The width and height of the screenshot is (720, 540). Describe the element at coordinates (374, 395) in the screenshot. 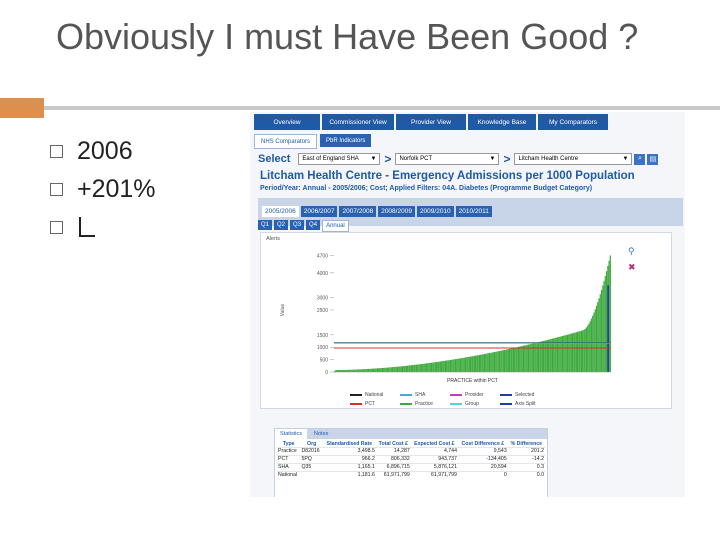

I see `legend-label: National` at that location.